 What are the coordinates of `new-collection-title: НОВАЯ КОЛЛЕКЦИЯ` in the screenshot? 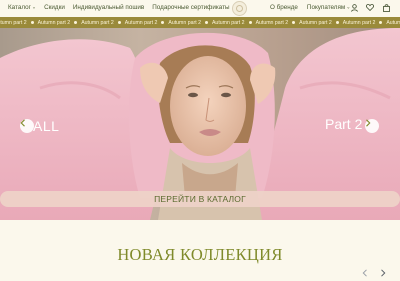 It's located at (200, 254).